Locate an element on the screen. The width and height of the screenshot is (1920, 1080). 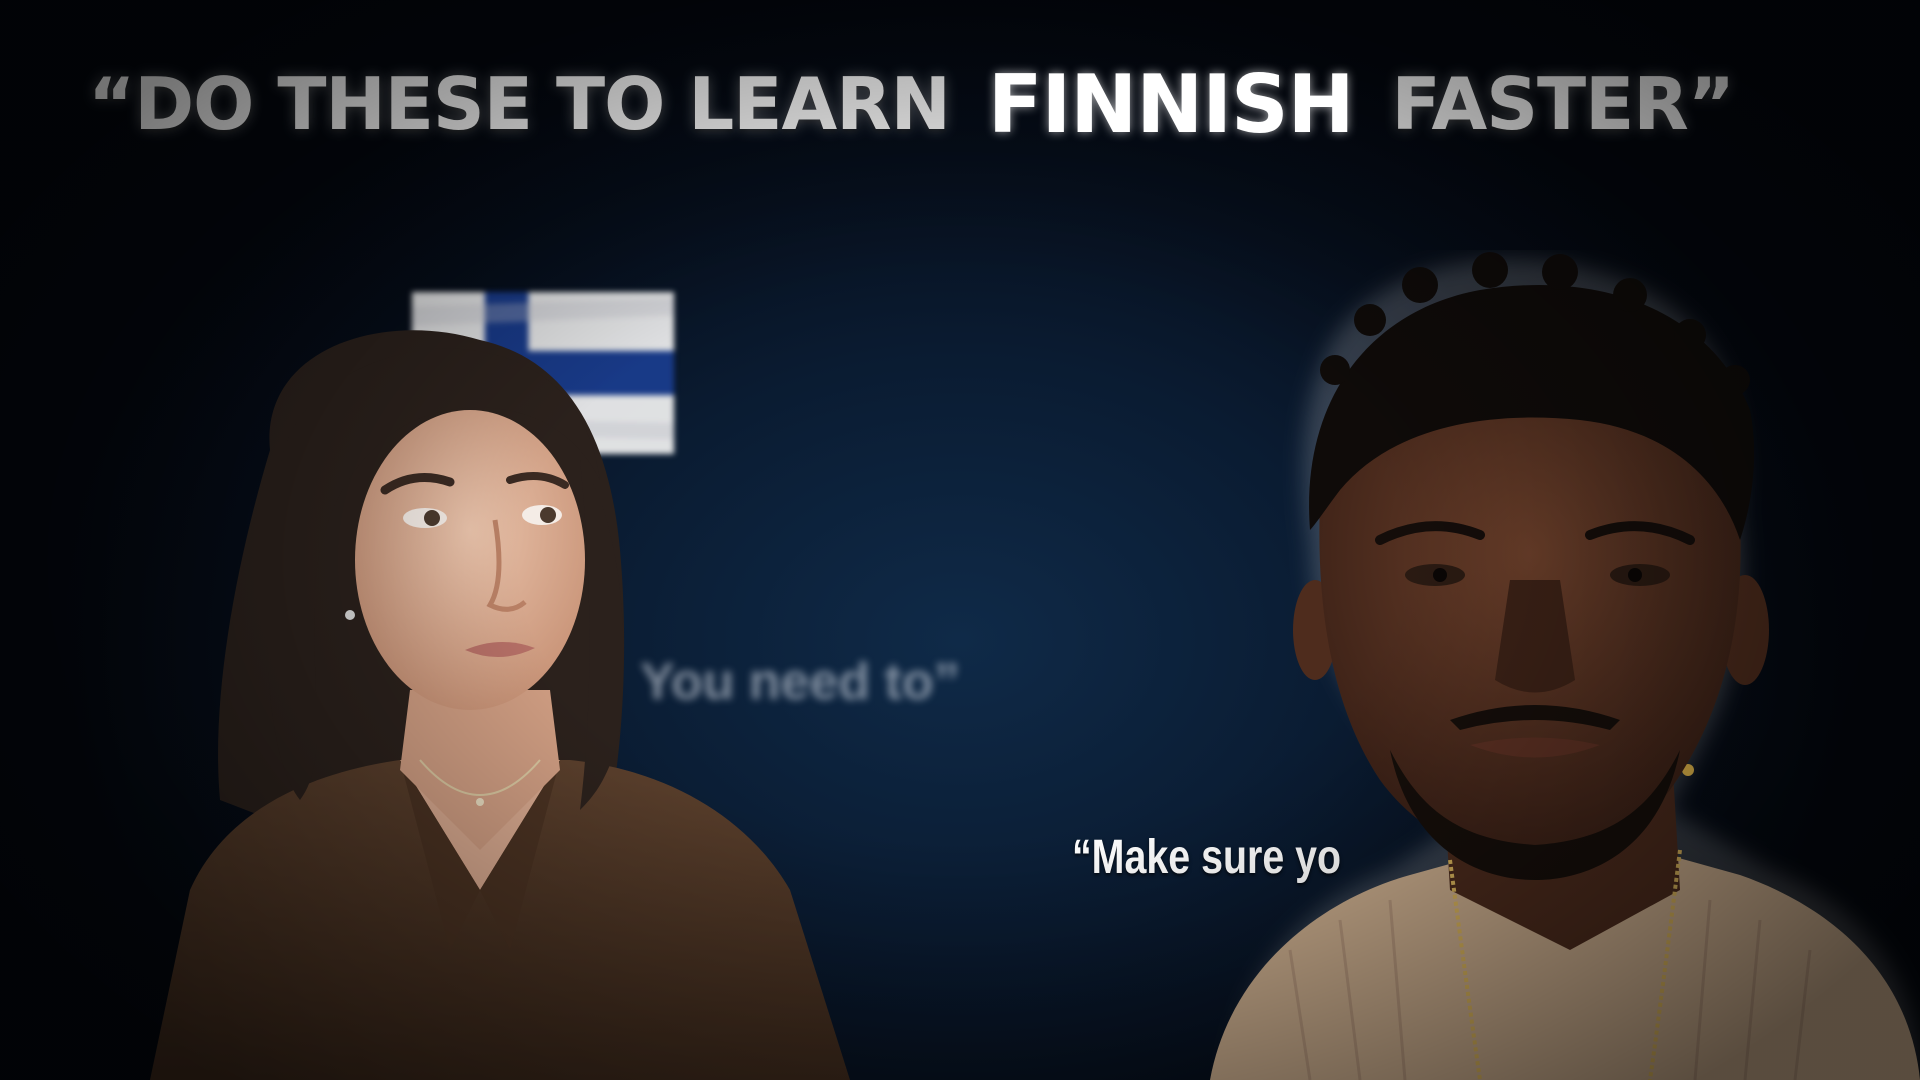
thumbnail-headline: “DO THESE TO LEARN FINNISH FASTER” is located at coordinates (912, 104).